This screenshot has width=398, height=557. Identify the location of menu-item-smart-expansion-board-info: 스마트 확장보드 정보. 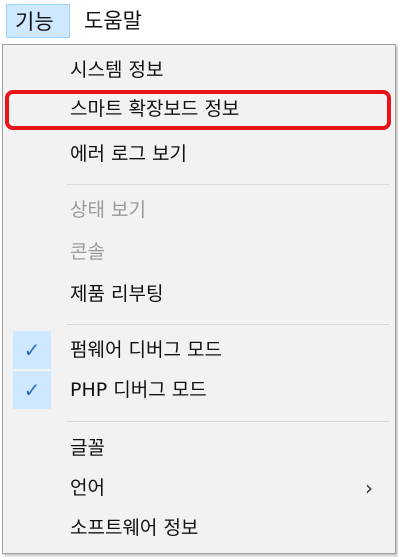
(199, 109).